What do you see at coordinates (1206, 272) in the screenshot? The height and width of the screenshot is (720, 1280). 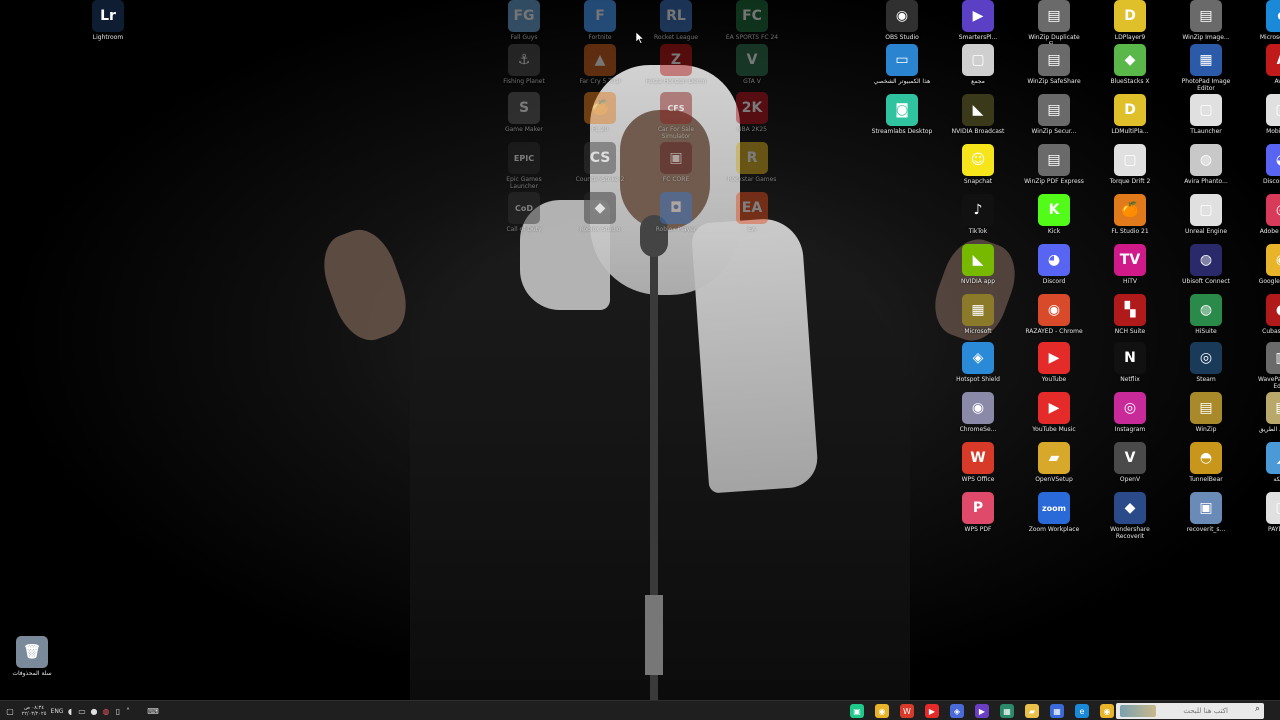 I see `desktop-icon-ubisoft: ◍ Ubisoft Connect` at bounding box center [1206, 272].